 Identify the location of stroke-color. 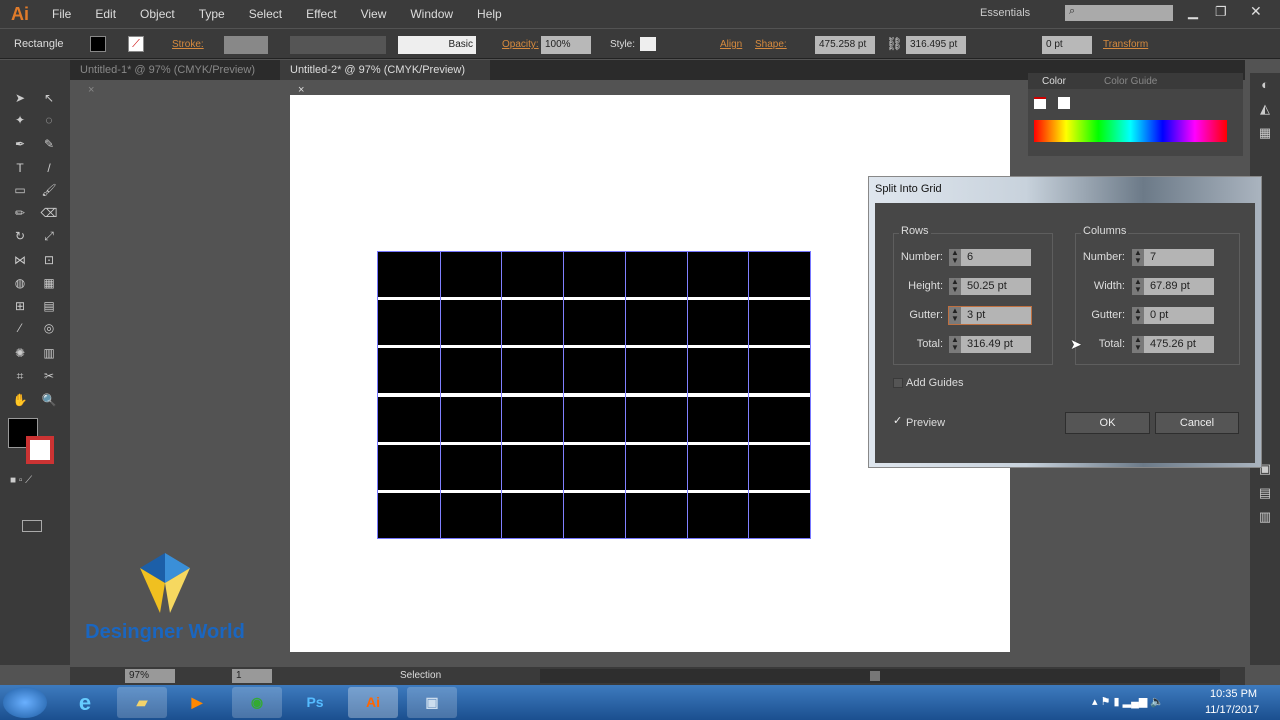
(40, 450).